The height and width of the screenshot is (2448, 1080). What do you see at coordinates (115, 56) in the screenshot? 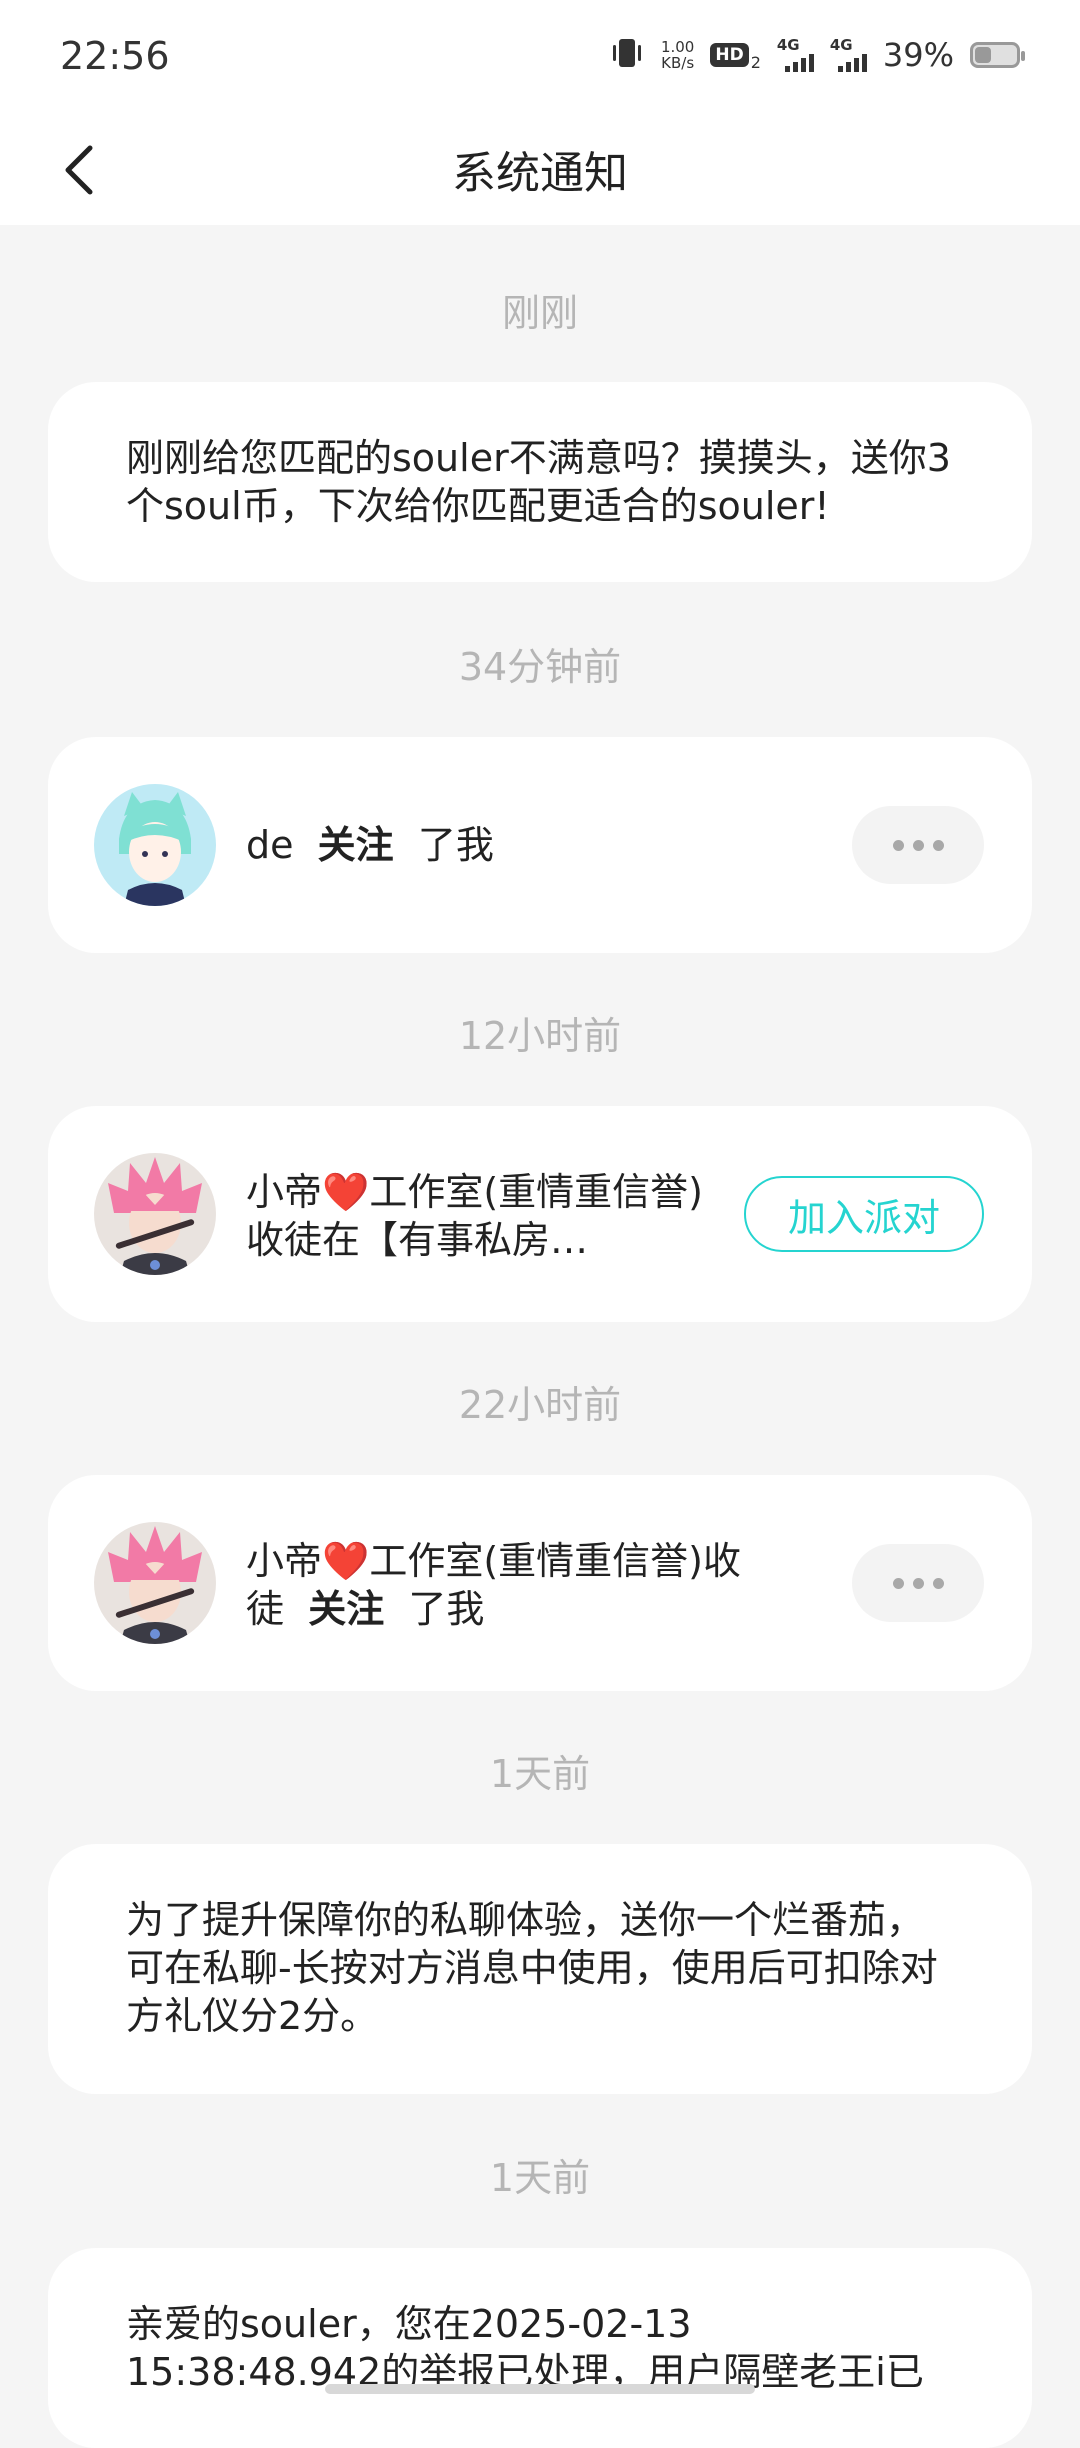
I see `status-time: 22:56` at bounding box center [115, 56].